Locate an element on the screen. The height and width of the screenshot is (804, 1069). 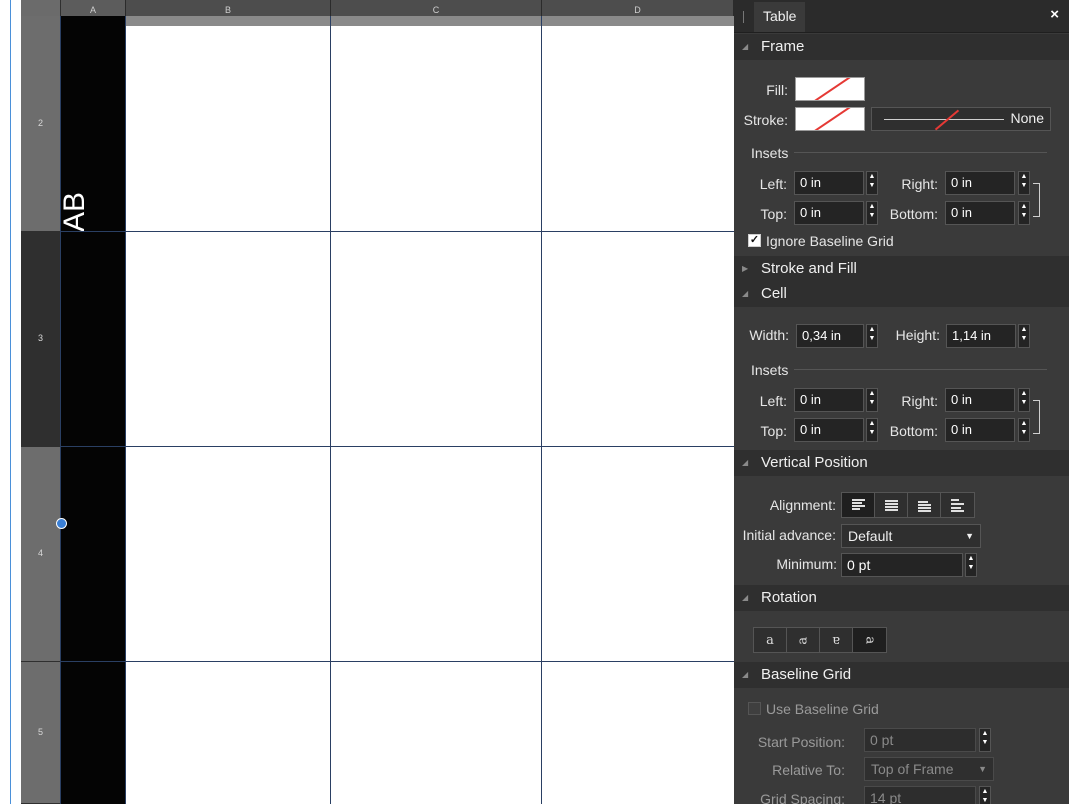
stroke-style-dropdown: None is located at coordinates (961, 119).